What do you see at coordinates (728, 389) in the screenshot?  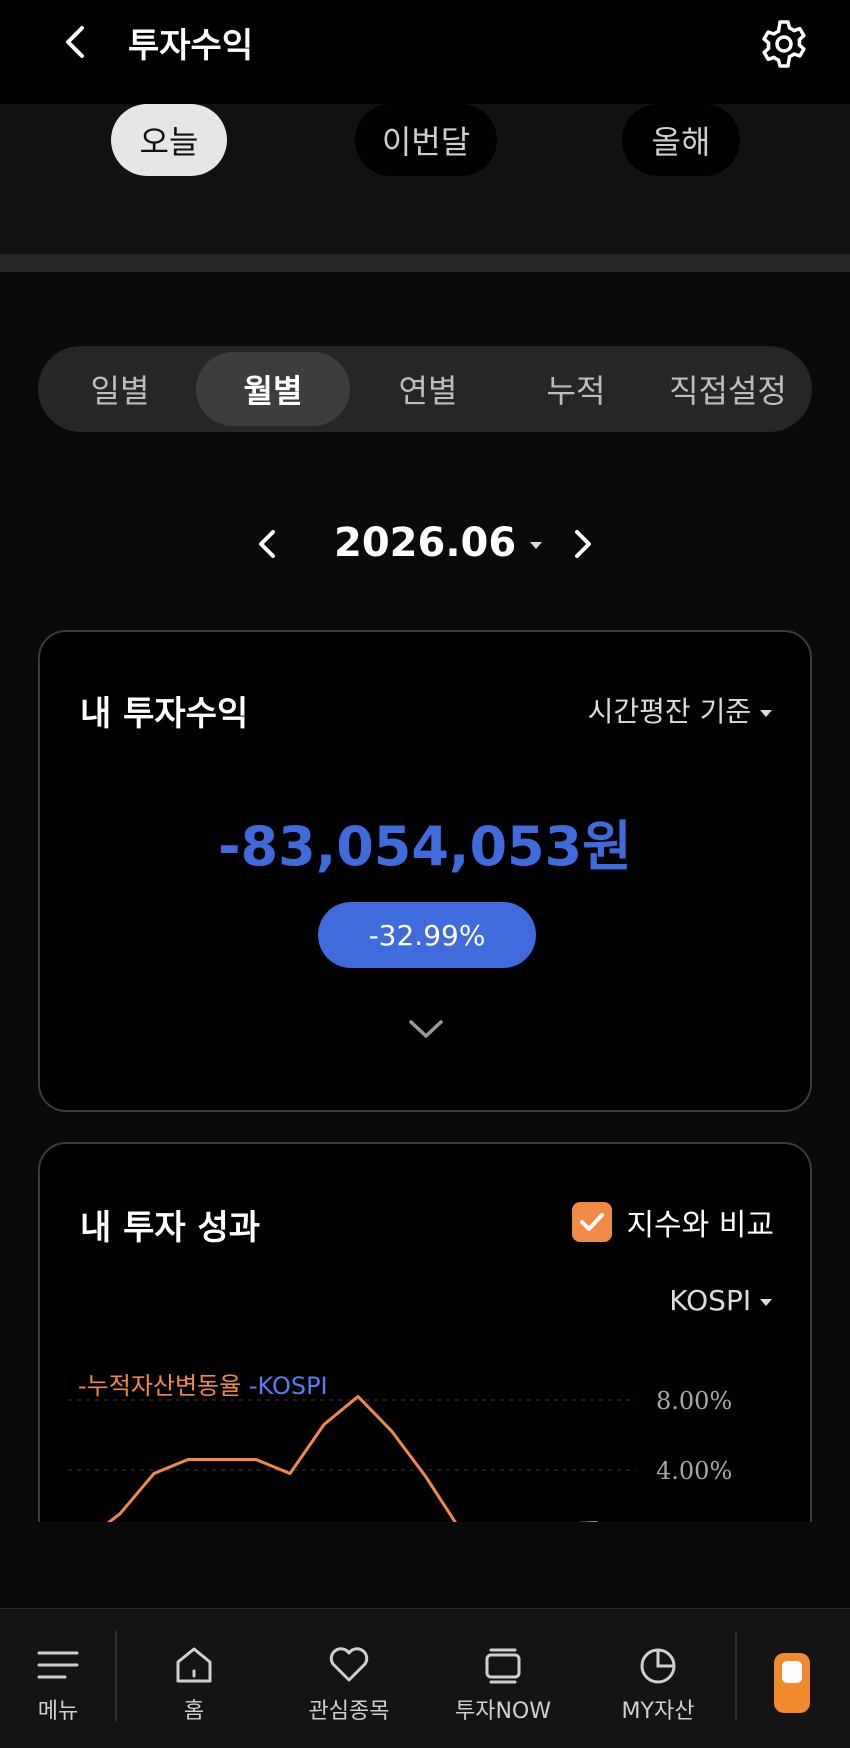 I see `segment-custom: 직접설정` at bounding box center [728, 389].